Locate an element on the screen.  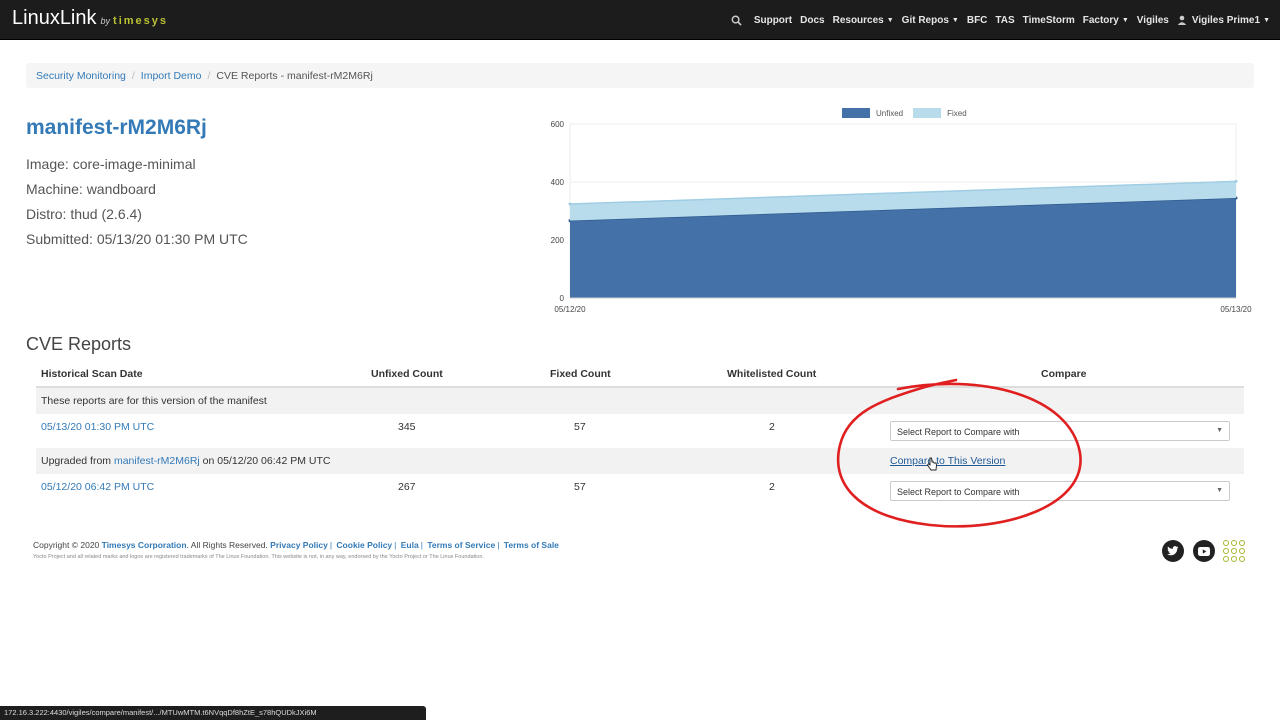
nav-label: Vigiles is located at coordinates (1152, 20).